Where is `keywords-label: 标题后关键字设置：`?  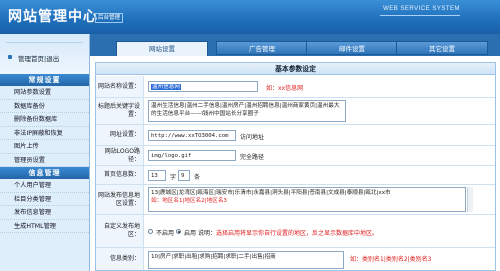
keywords-label: 标题后关键字设置： is located at coordinates (120, 111).